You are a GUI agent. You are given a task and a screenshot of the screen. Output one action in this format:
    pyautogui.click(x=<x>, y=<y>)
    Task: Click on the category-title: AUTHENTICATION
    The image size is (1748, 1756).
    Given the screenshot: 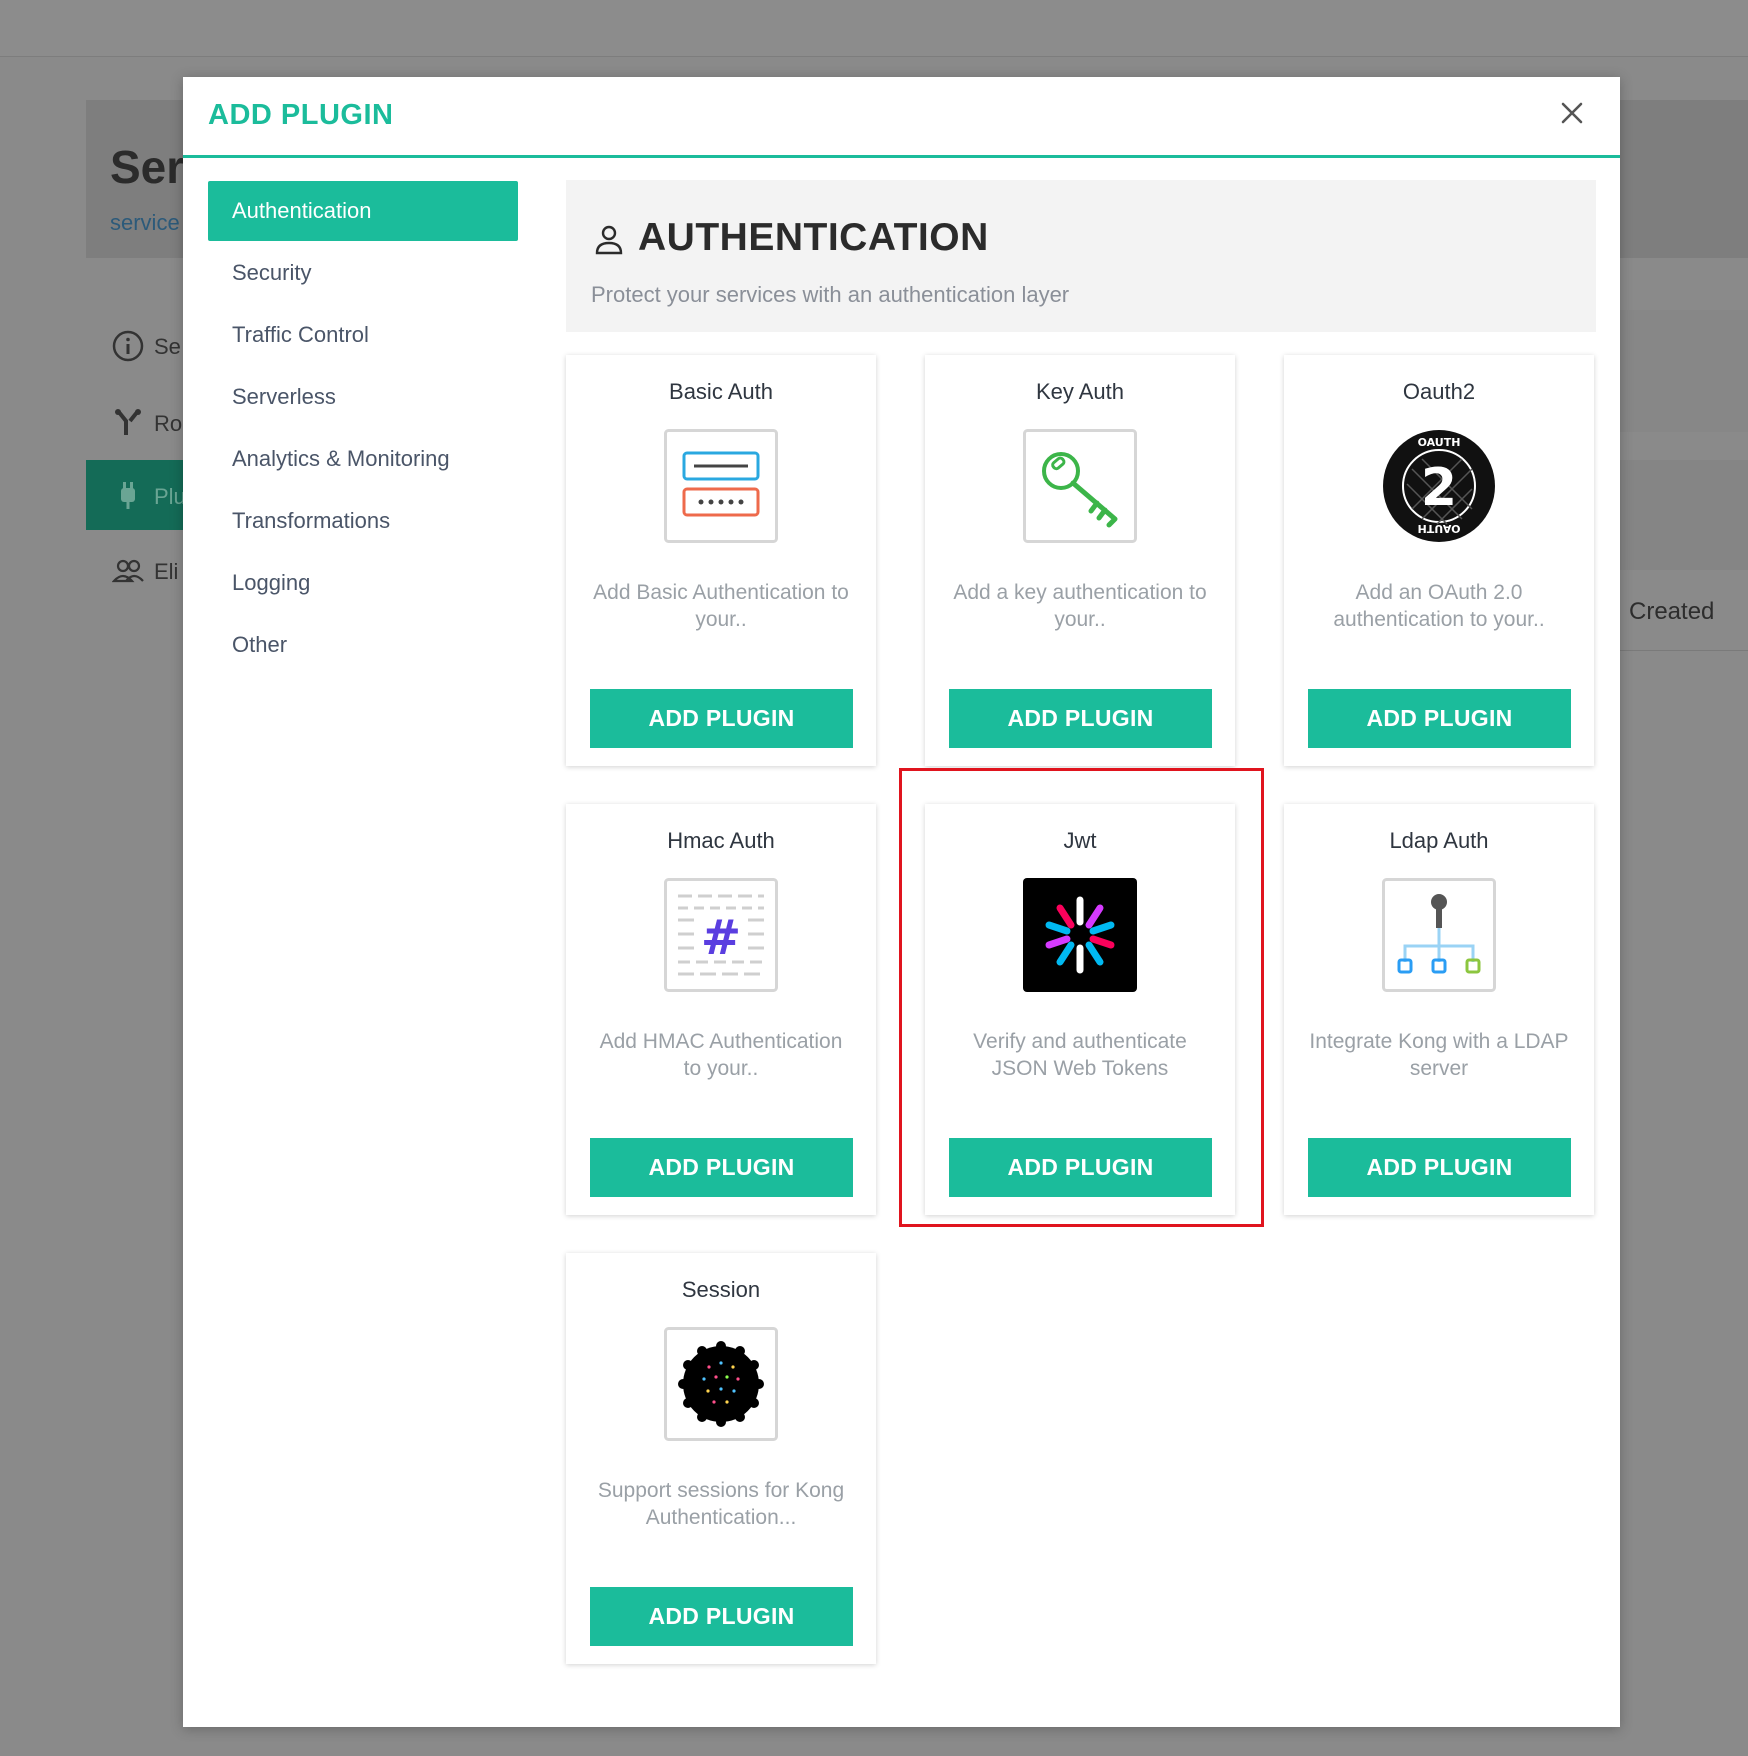 What is the action you would take?
    pyautogui.click(x=813, y=237)
    